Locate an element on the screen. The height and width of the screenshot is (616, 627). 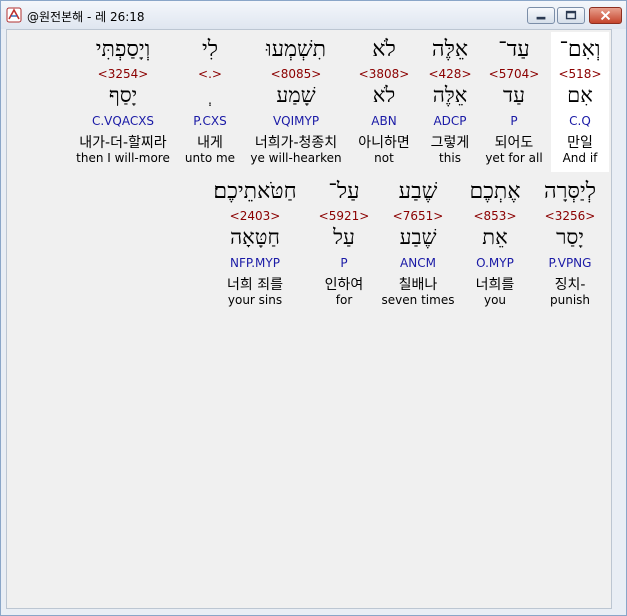
hebrew-root: יָסַף is located at coordinates (123, 95).